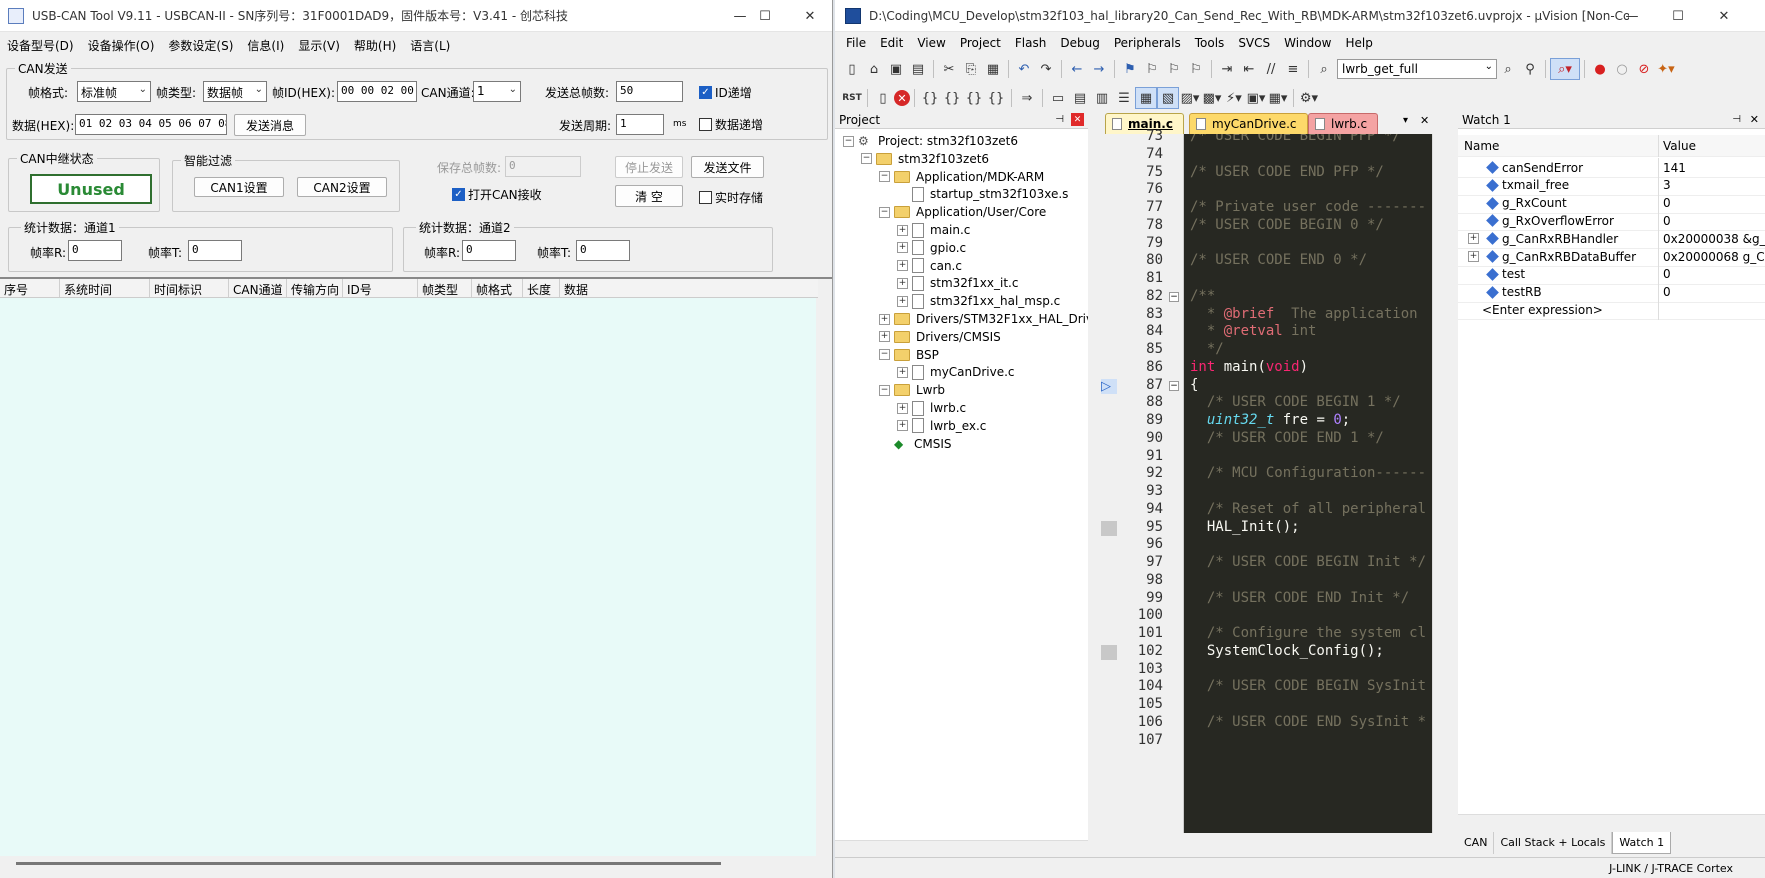  I want to click on cut-icon: ✂, so click(949, 69).